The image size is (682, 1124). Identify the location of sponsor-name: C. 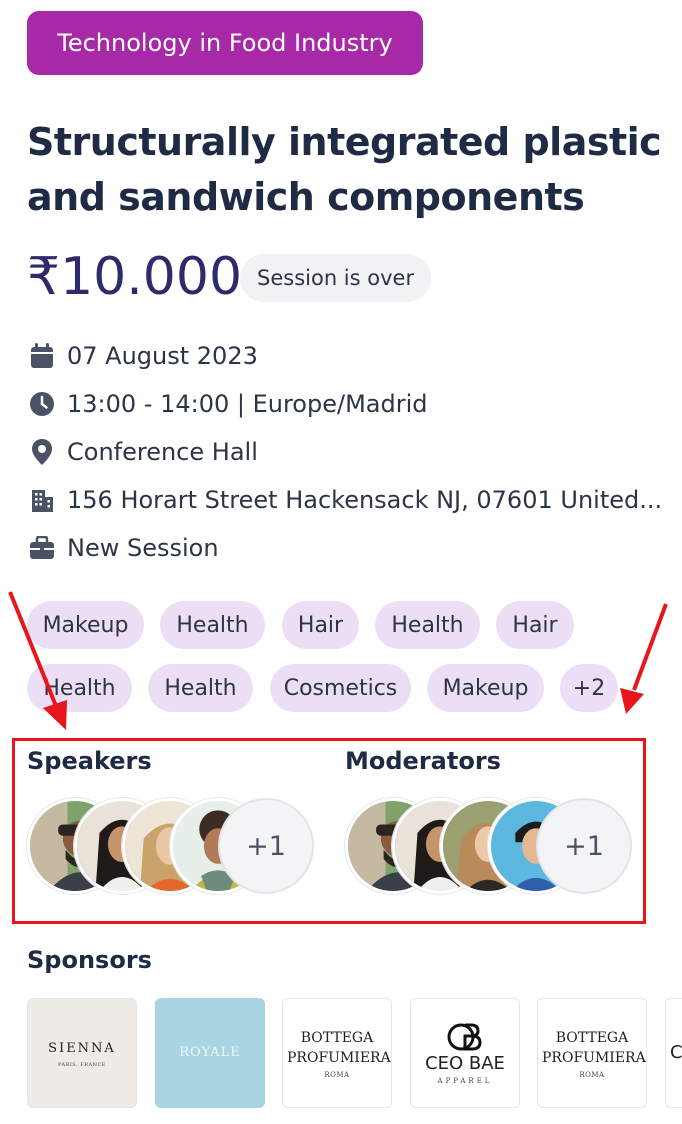
(676, 1052).